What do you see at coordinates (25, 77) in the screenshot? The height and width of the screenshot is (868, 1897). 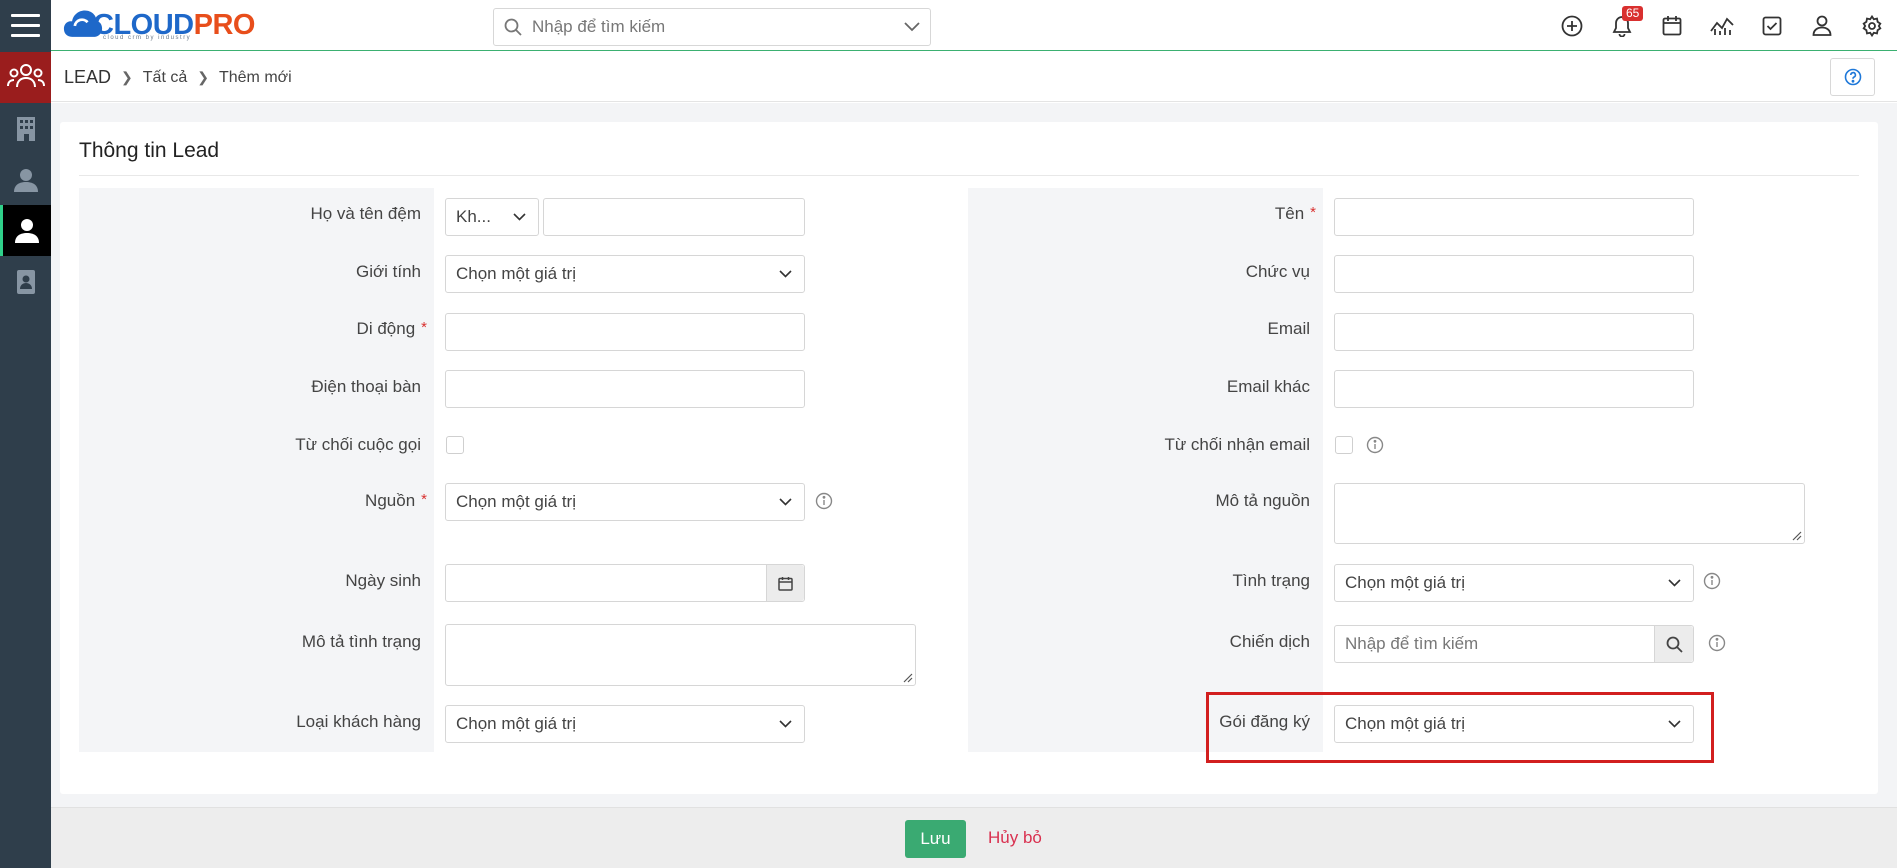 I see `leads-group-icon` at bounding box center [25, 77].